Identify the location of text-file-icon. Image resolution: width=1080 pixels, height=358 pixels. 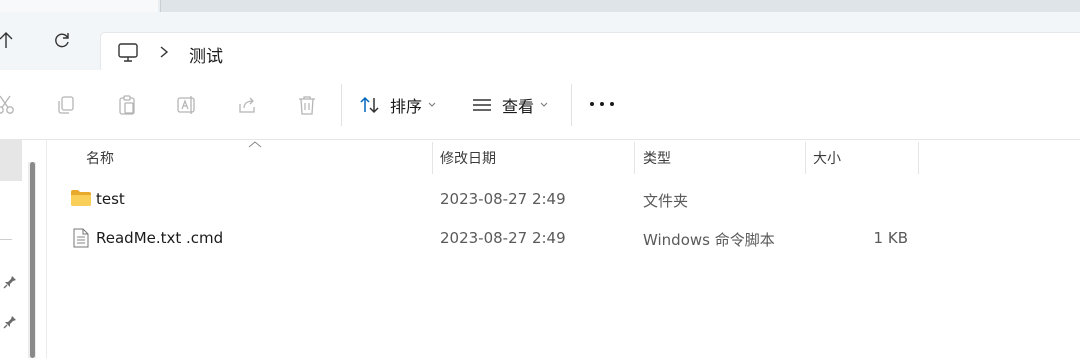
(81, 238).